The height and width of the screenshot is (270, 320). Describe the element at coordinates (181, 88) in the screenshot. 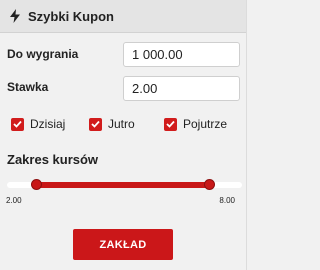

I see `stake-input` at that location.